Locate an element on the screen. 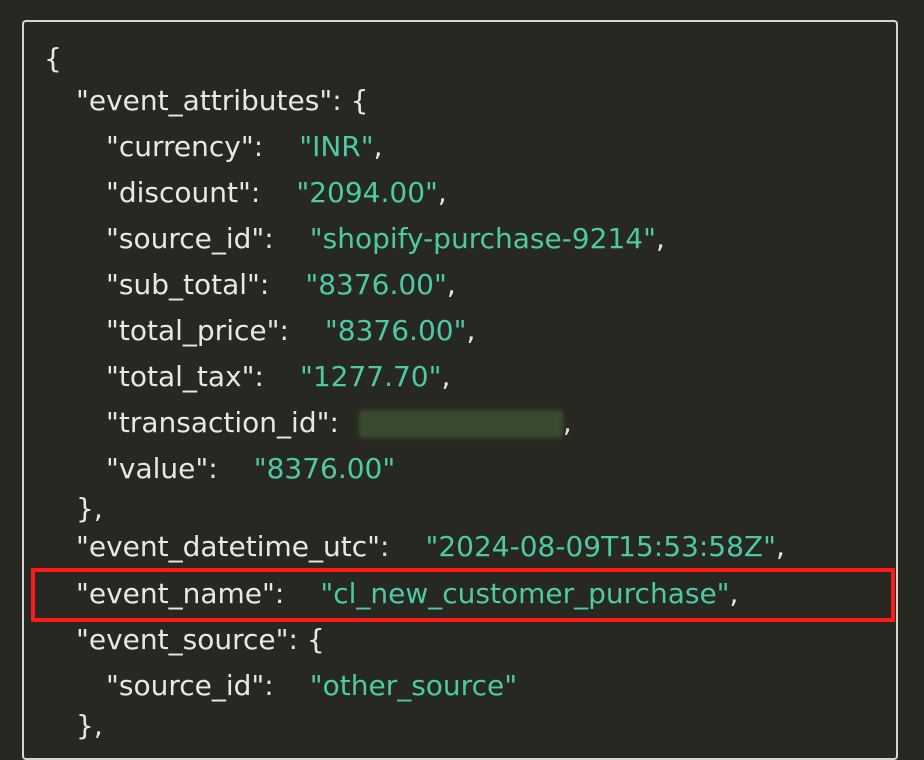  json-value: "1277.70" is located at coordinates (370, 376).